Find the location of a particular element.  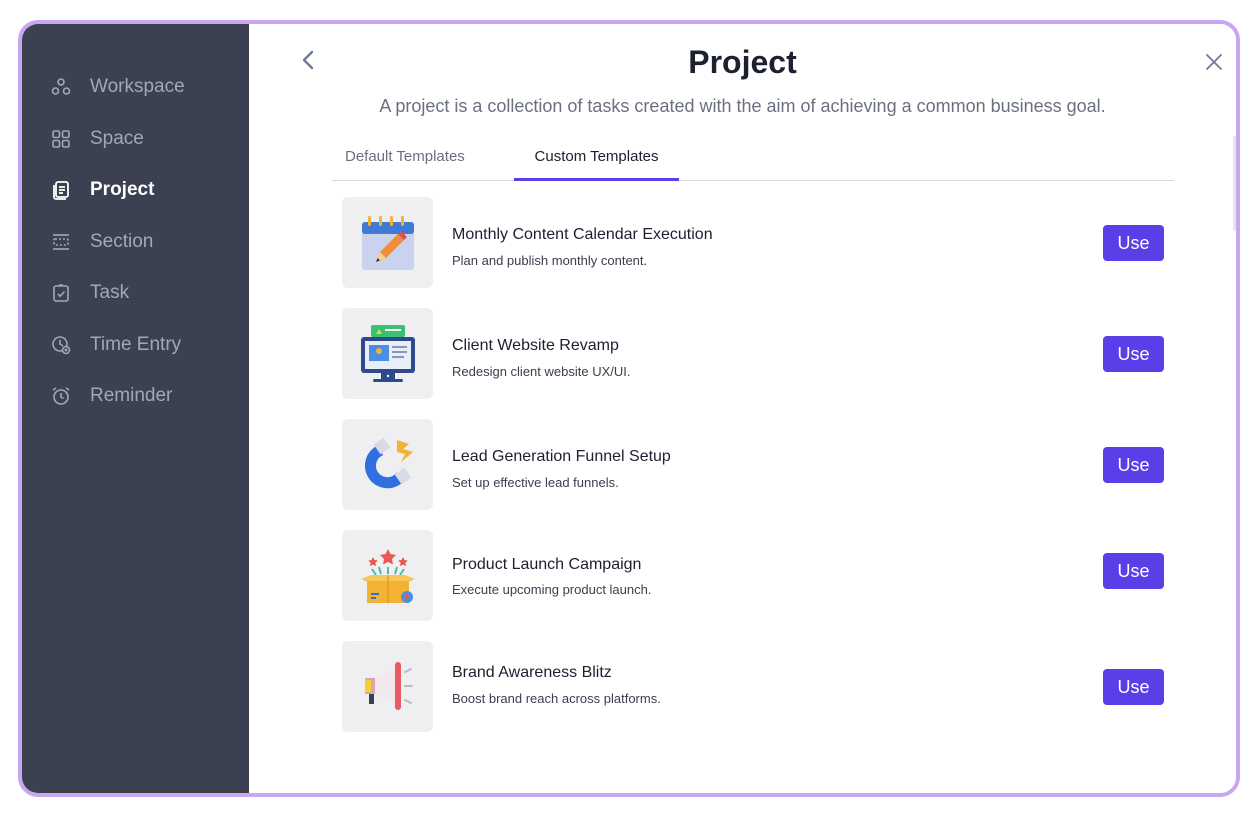

section-icon is located at coordinates (61, 242).